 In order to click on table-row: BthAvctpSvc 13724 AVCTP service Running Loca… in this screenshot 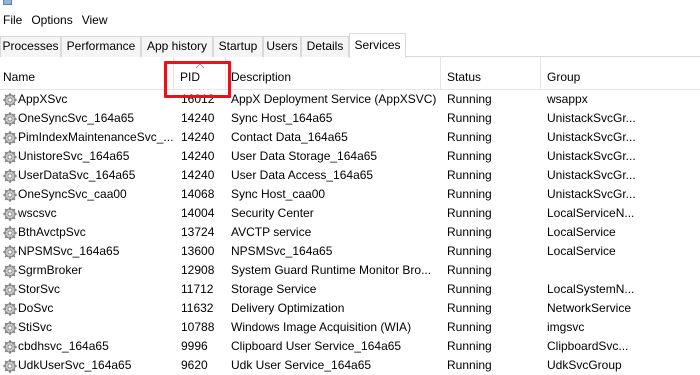, I will do `click(350, 232)`.